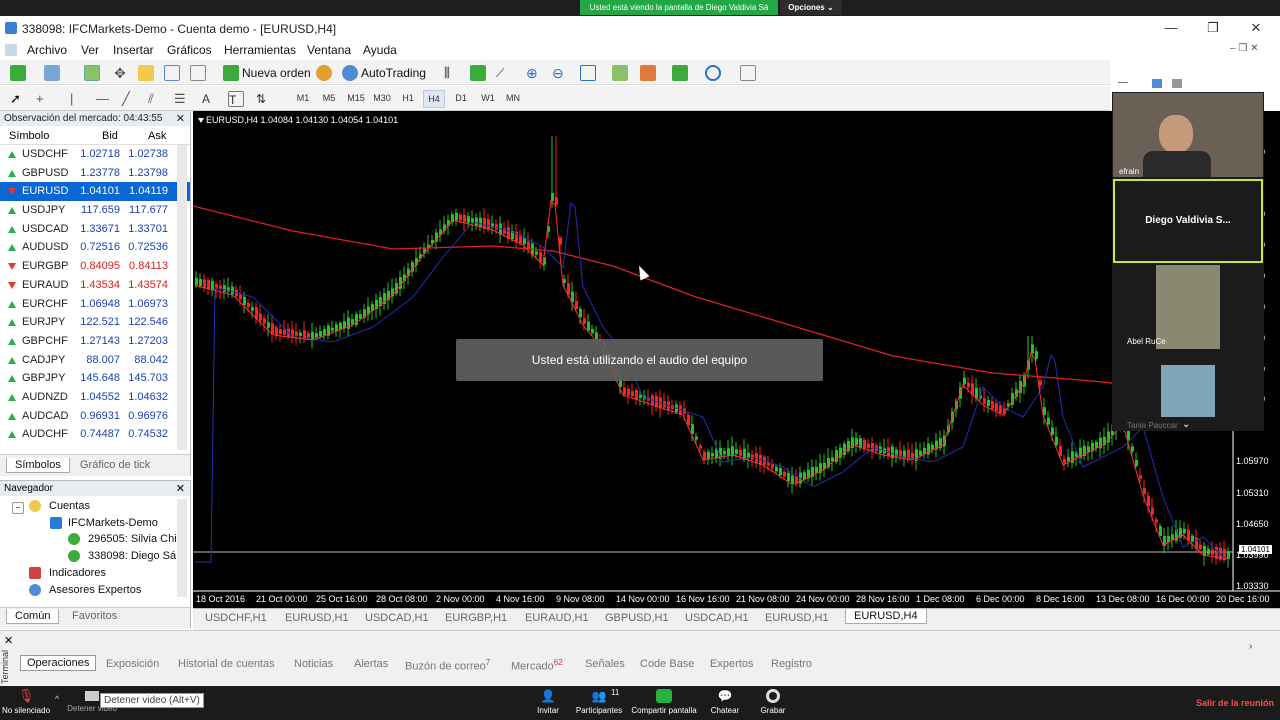 Image resolution: width=1280 pixels, height=720 pixels. What do you see at coordinates (95, 341) in the screenshot?
I see `market-watch-row: GBPCHF 1.27143 1.27203` at bounding box center [95, 341].